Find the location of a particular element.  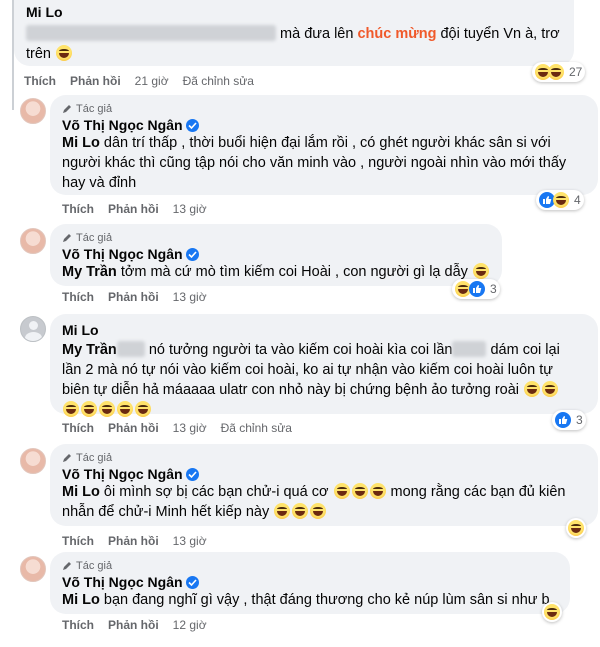

reaction-summary: 27 is located at coordinates (559, 72).